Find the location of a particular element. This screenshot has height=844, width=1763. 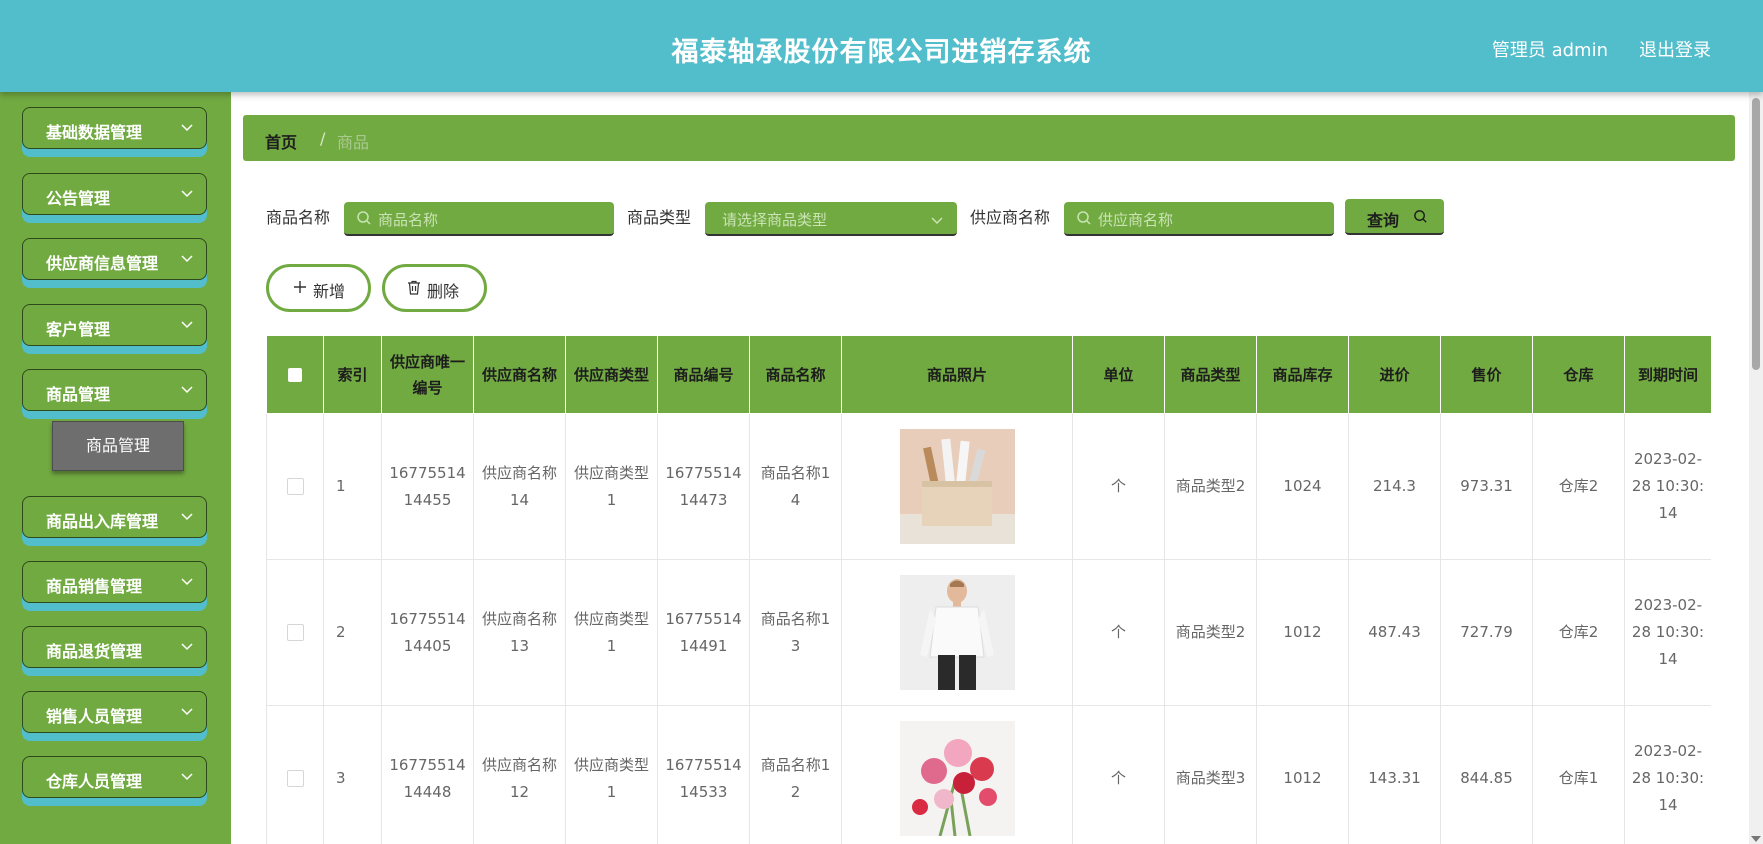

goods-photo-pens is located at coordinates (957, 486).